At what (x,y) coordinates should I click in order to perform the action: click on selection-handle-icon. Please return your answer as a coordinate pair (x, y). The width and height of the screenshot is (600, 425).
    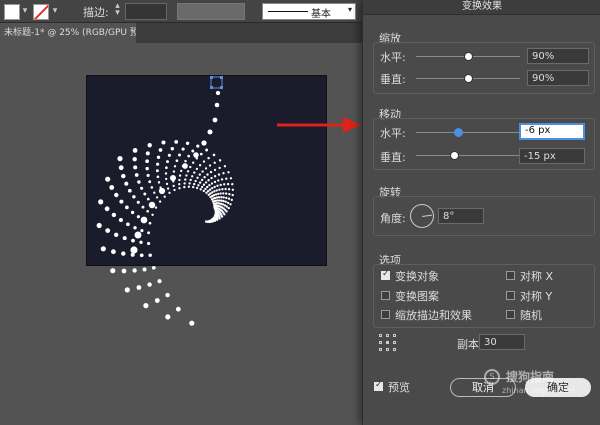
    Looking at the image, I should click on (216, 82).